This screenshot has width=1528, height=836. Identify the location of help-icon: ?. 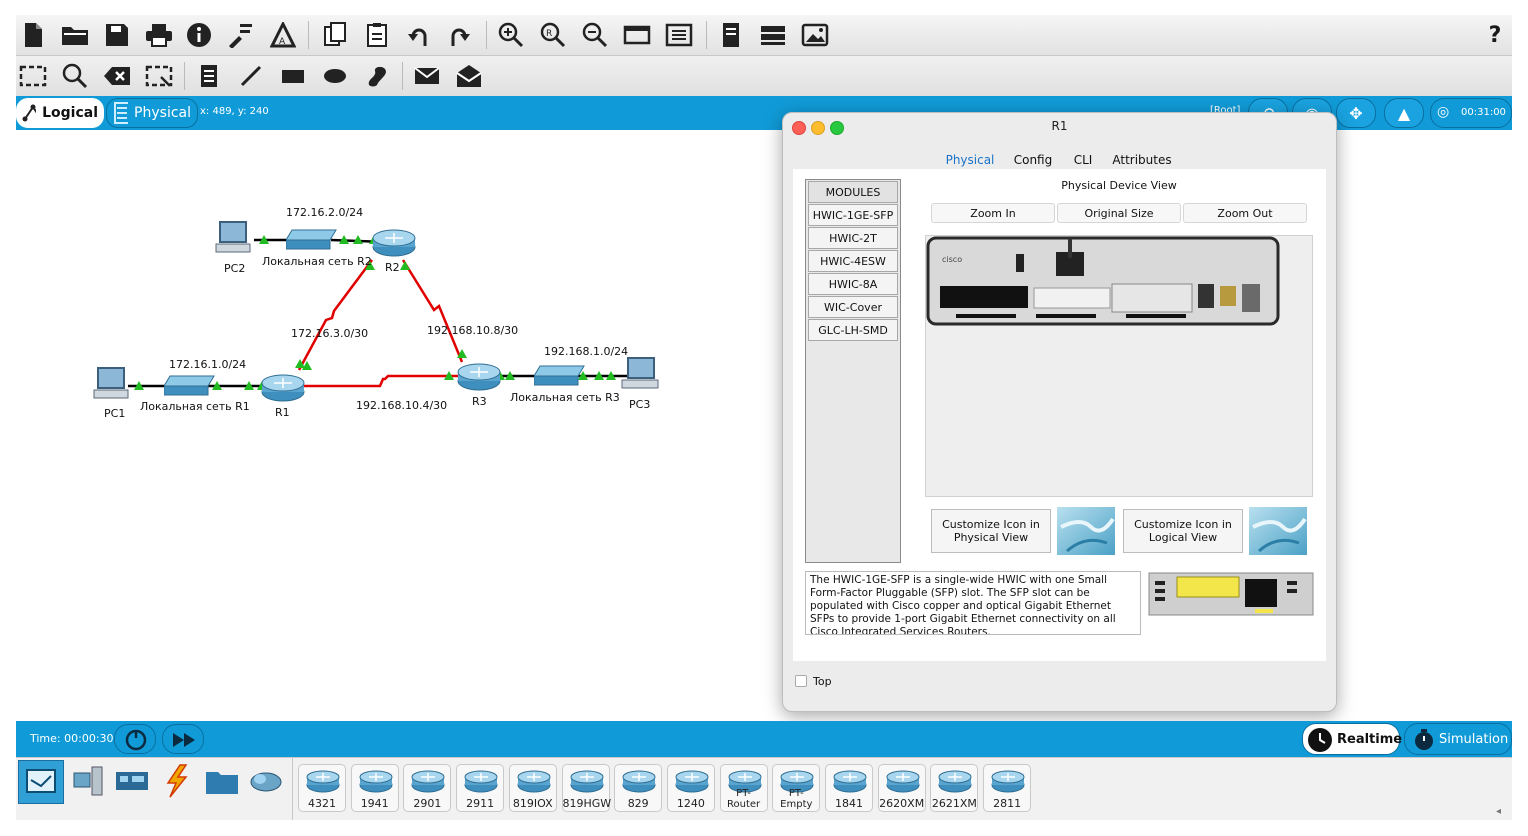
(1495, 35).